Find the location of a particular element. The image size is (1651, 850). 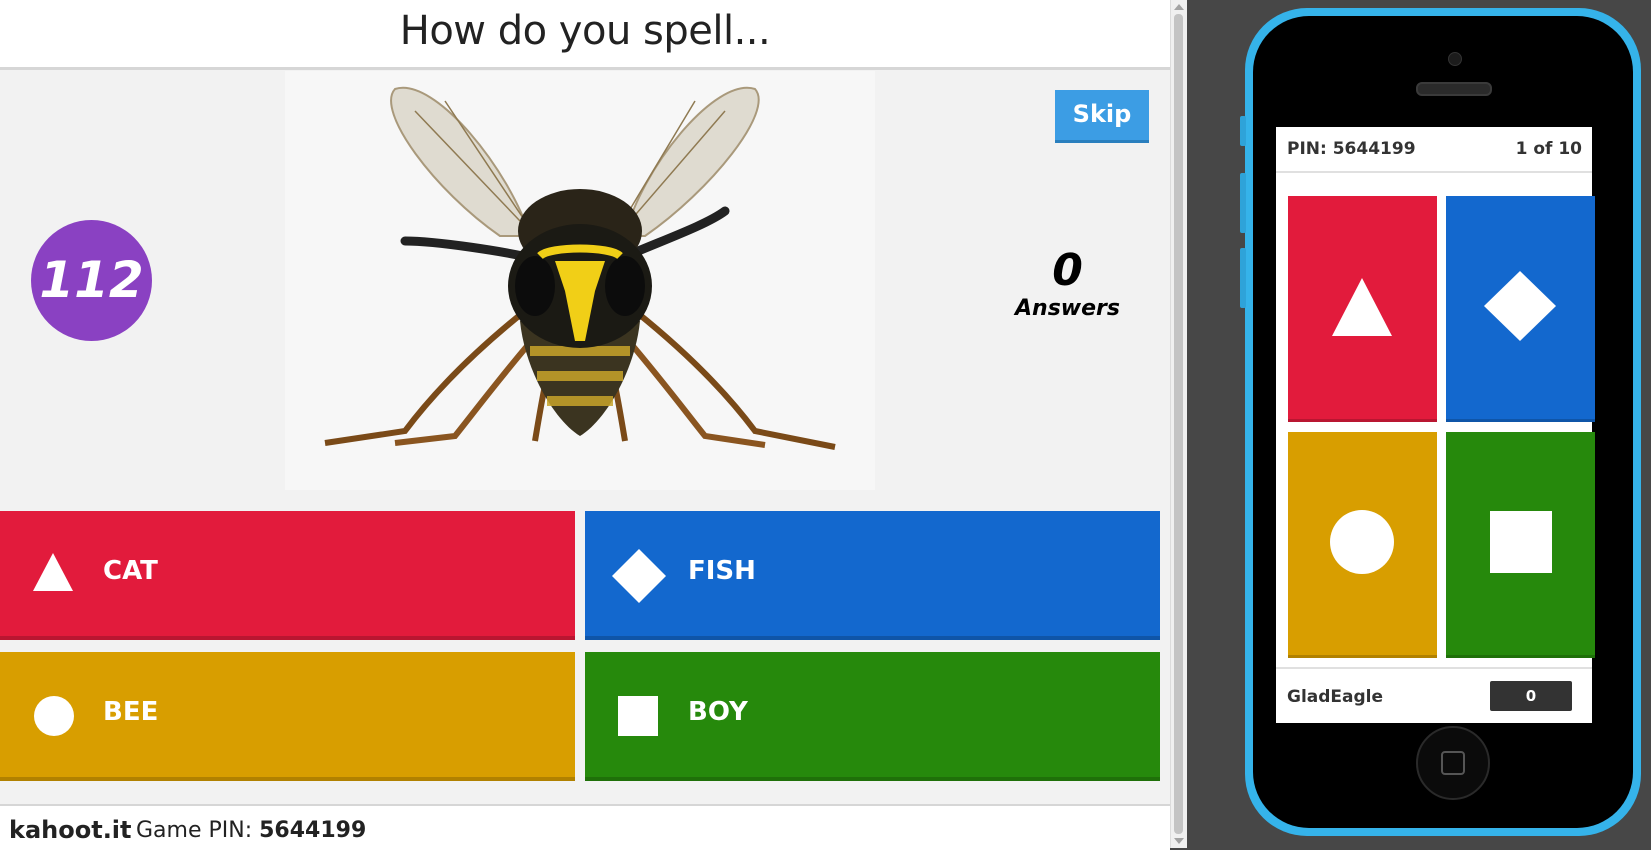

home-button-icon is located at coordinates (1453, 763).